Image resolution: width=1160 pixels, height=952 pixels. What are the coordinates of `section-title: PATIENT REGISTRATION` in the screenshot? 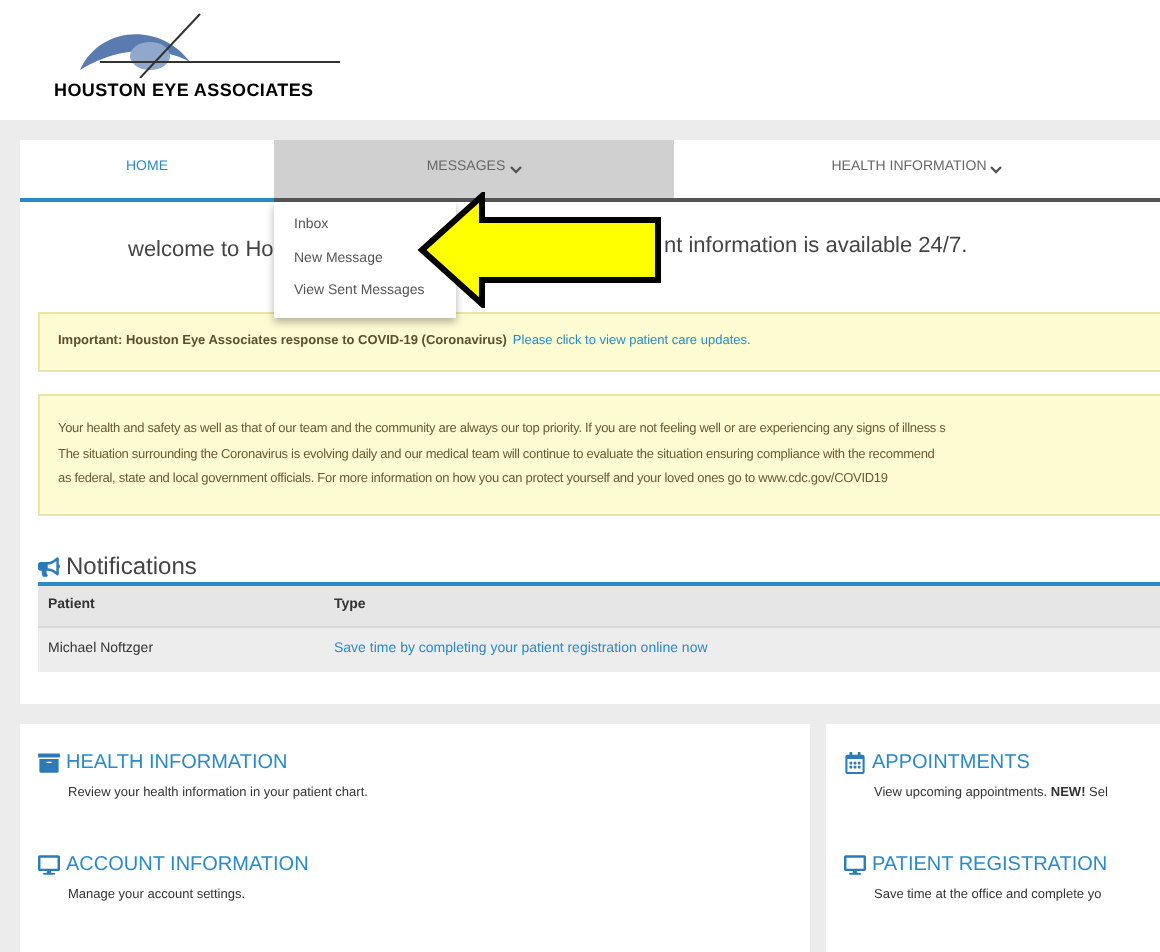 It's located at (990, 864).